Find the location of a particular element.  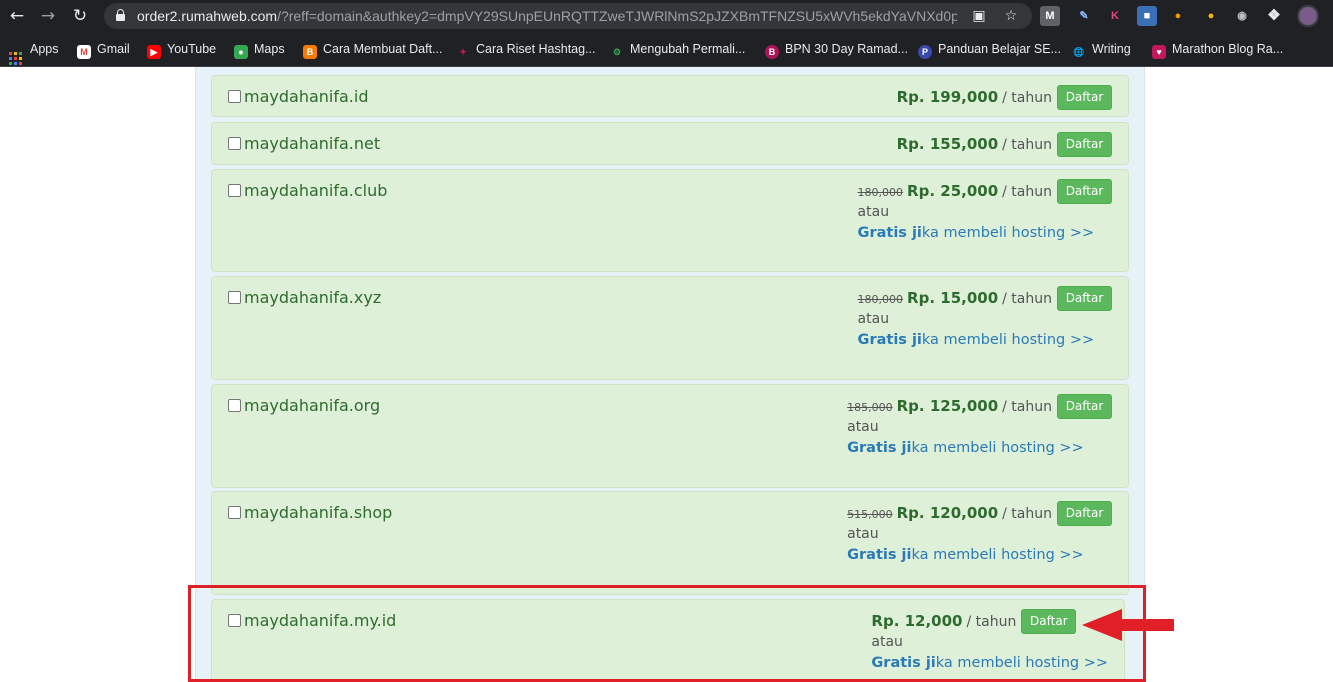

price: Rp. 25,000 is located at coordinates (953, 191).